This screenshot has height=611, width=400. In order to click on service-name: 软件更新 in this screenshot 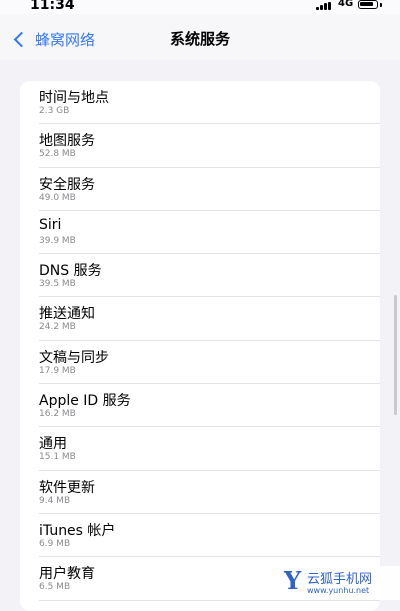, I will do `click(67, 487)`.